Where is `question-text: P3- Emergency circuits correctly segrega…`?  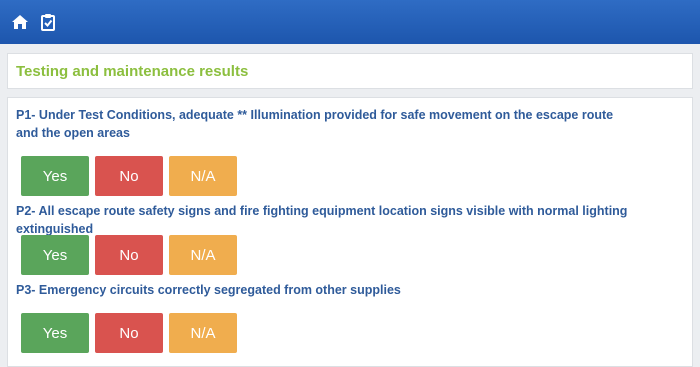 question-text: P3- Emergency circuits correctly segrega… is located at coordinates (208, 290).